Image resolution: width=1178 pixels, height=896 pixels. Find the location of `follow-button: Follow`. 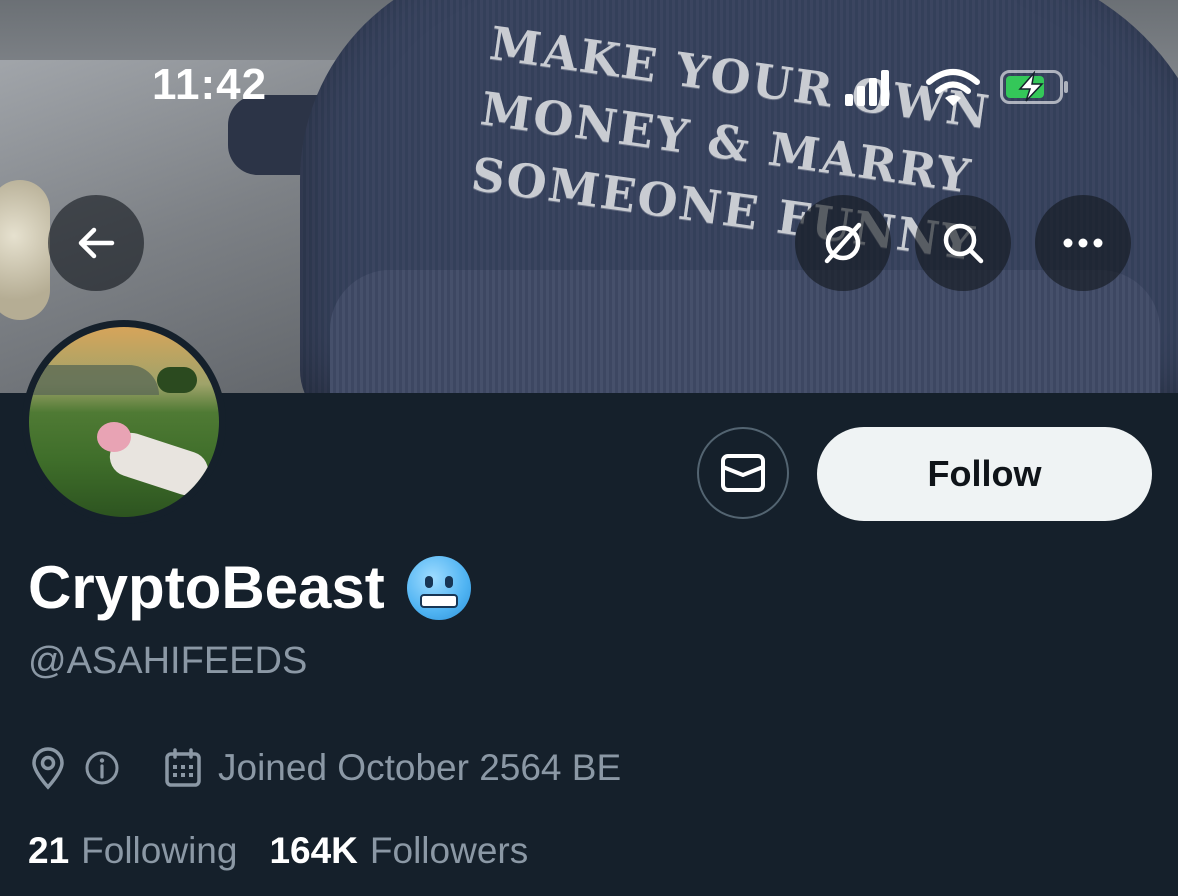

follow-button: Follow is located at coordinates (984, 474).